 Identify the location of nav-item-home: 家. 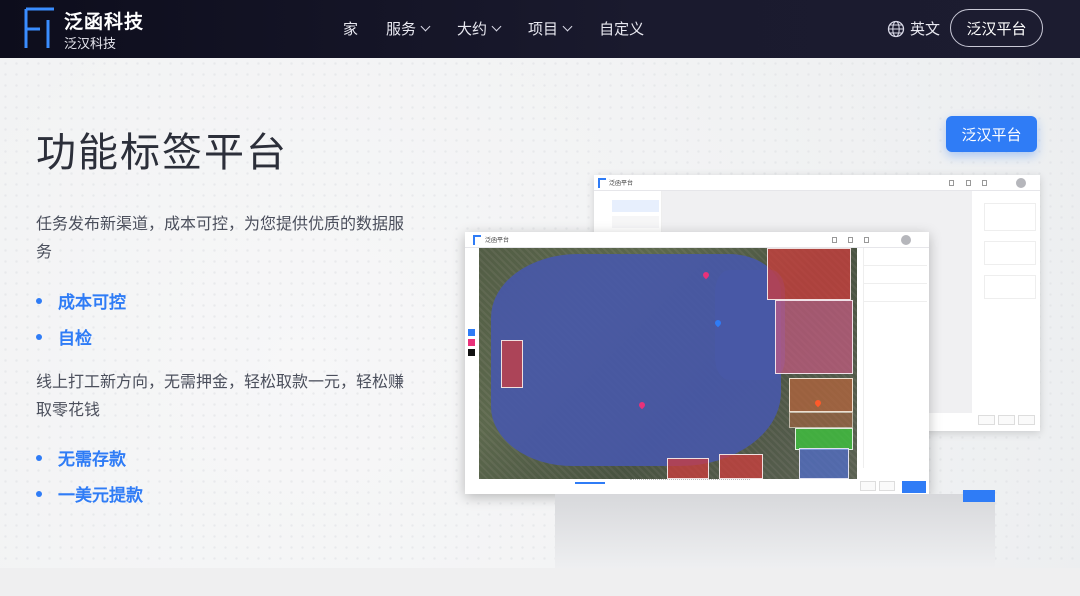
(350, 28).